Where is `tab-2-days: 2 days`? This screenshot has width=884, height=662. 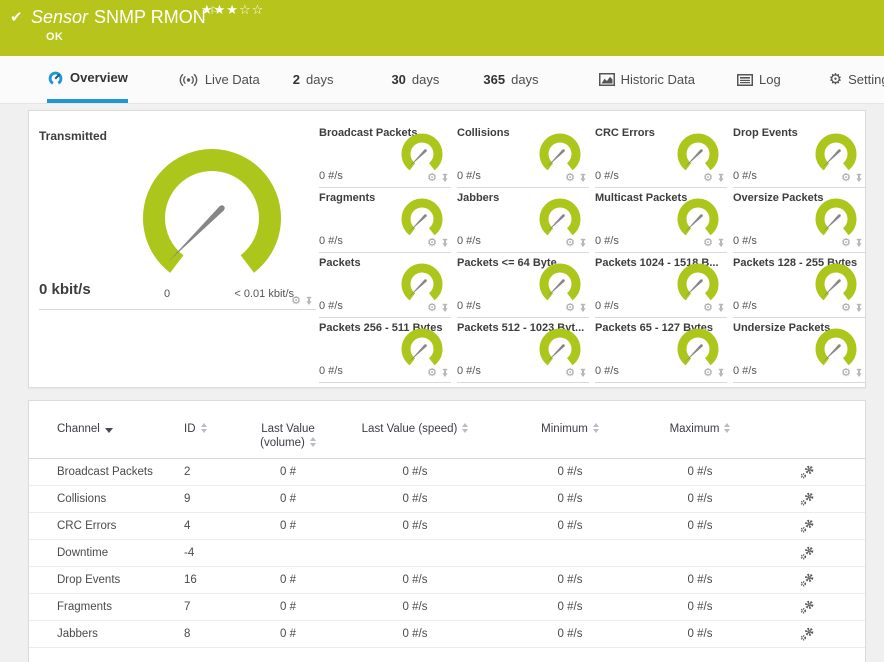 tab-2-days: 2 days is located at coordinates (313, 79).